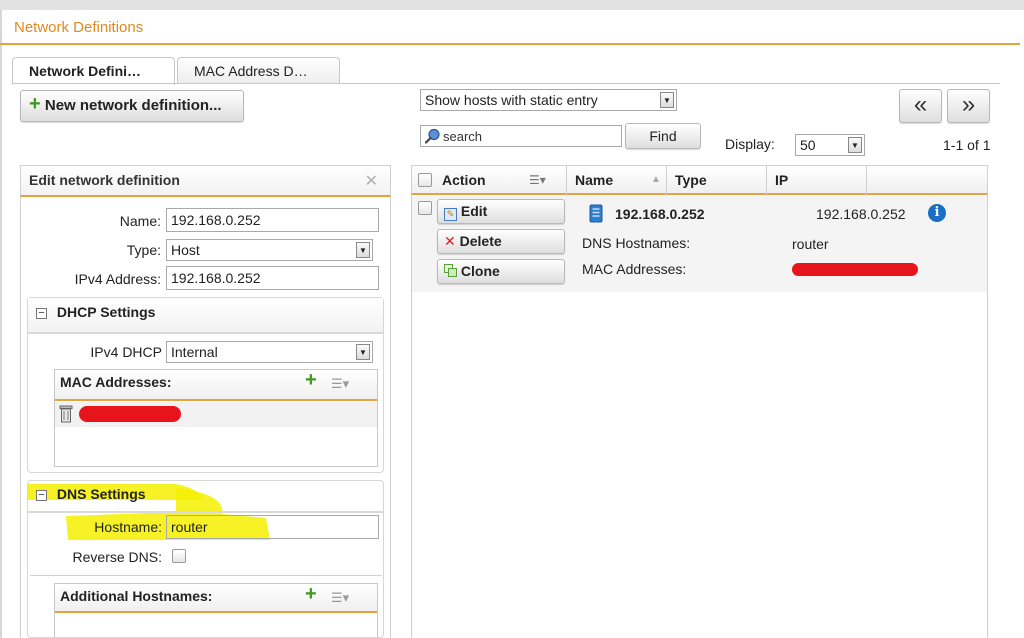 The width and height of the screenshot is (1024, 638). What do you see at coordinates (489, 181) in the screenshot?
I see `grid-header-action: Action ☰▾` at bounding box center [489, 181].